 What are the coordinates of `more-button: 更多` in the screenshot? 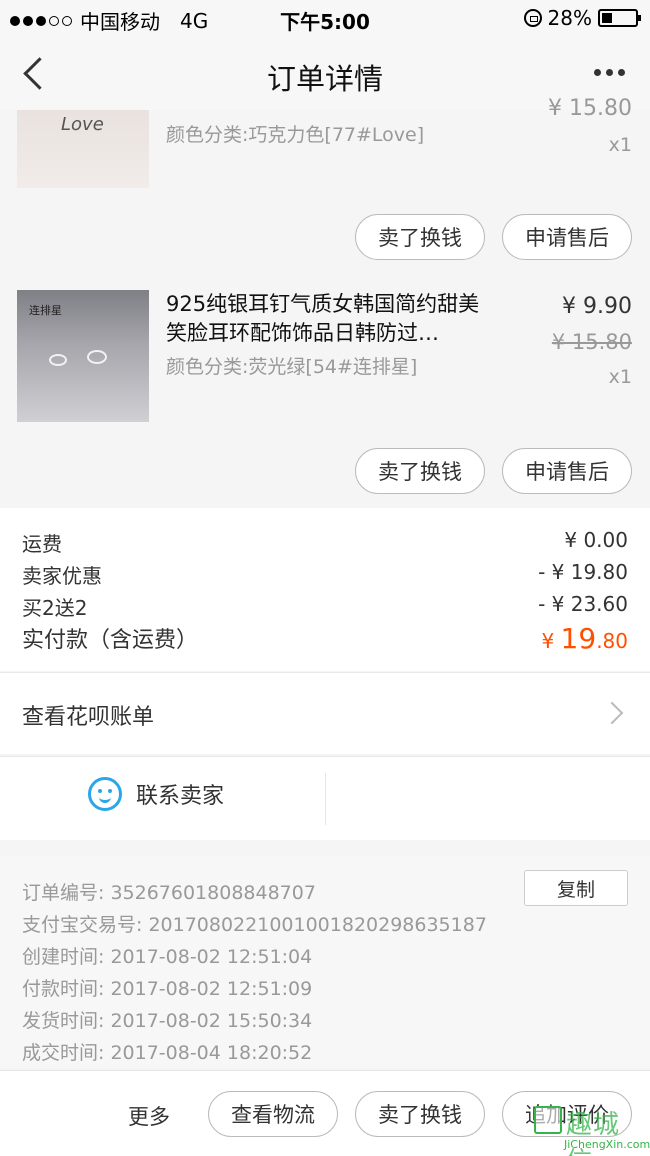 It's located at (149, 1116).